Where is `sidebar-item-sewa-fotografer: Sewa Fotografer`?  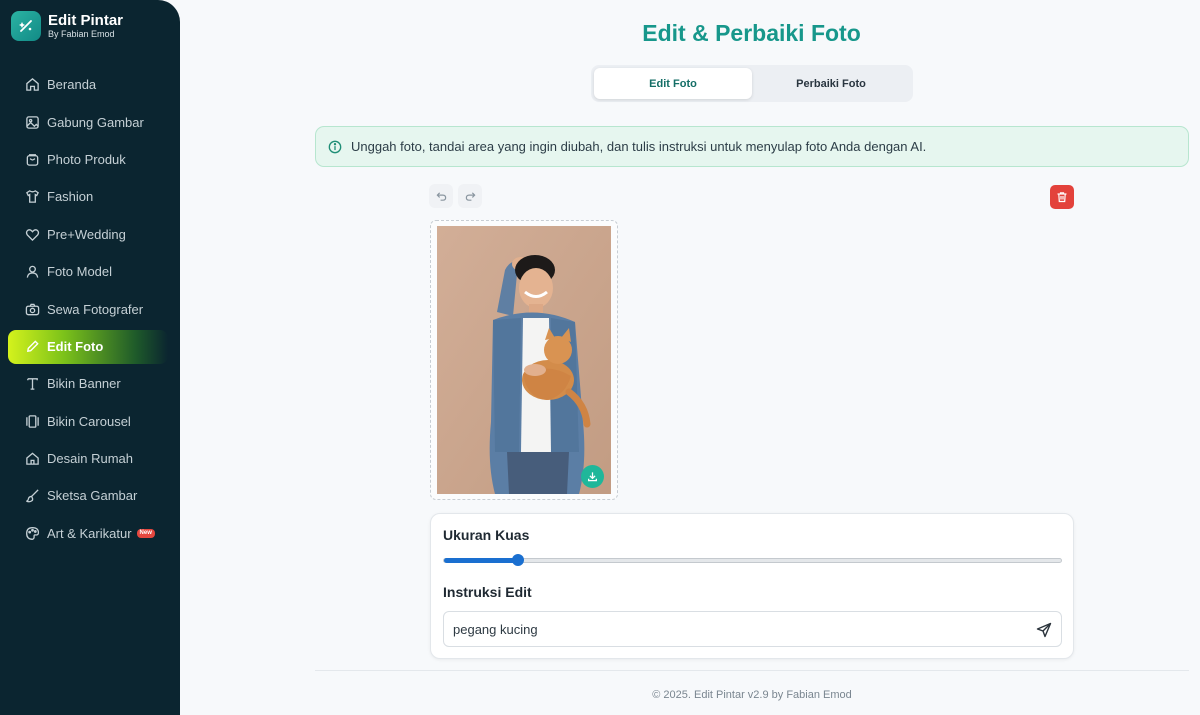 sidebar-item-sewa-fotografer: Sewa Fotografer is located at coordinates (90, 308).